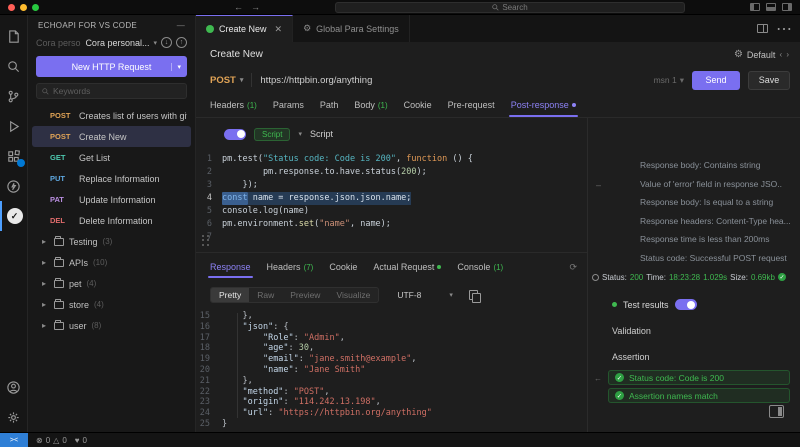  Describe the element at coordinates (166, 42) in the screenshot. I see `sync-pull-icon: ↓` at that location.